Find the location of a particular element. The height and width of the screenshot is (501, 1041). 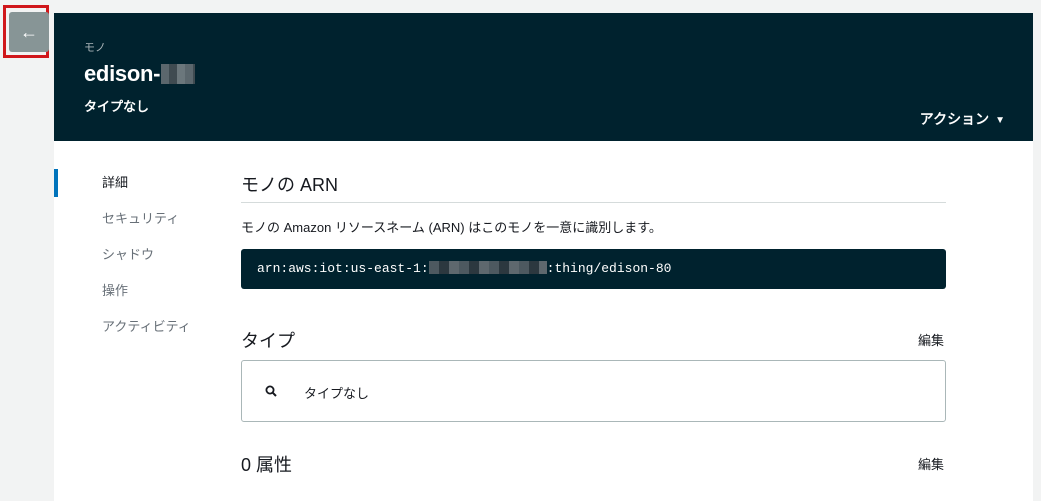

back-button: ← is located at coordinates (29, 32).